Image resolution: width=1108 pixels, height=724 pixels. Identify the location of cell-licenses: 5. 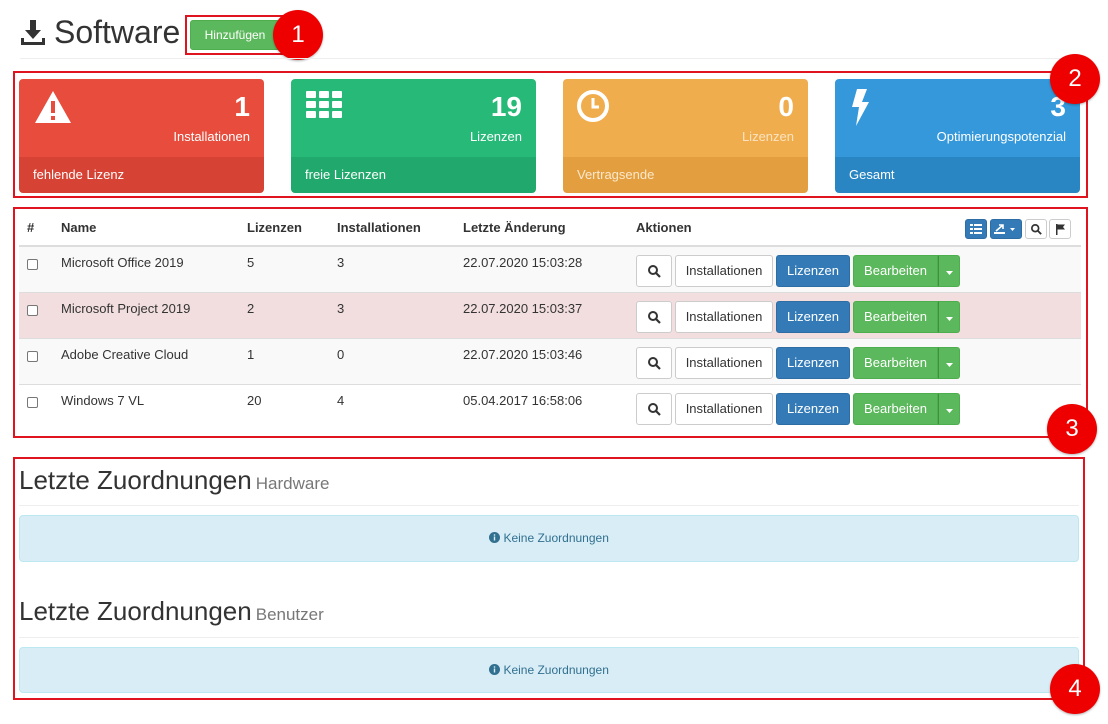
(284, 269).